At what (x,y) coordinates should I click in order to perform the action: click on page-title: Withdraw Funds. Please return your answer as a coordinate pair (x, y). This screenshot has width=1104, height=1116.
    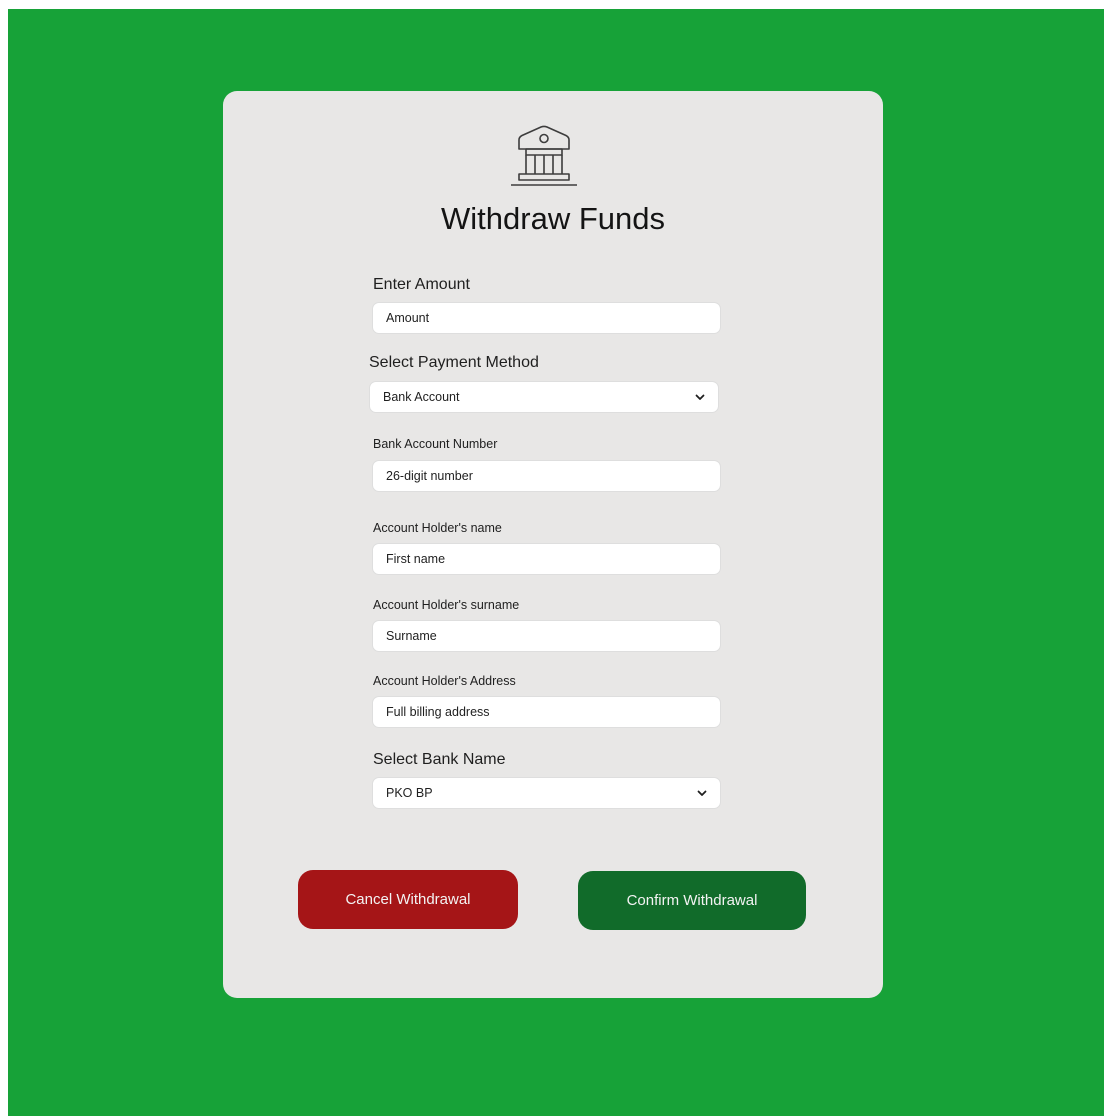
    Looking at the image, I should click on (553, 218).